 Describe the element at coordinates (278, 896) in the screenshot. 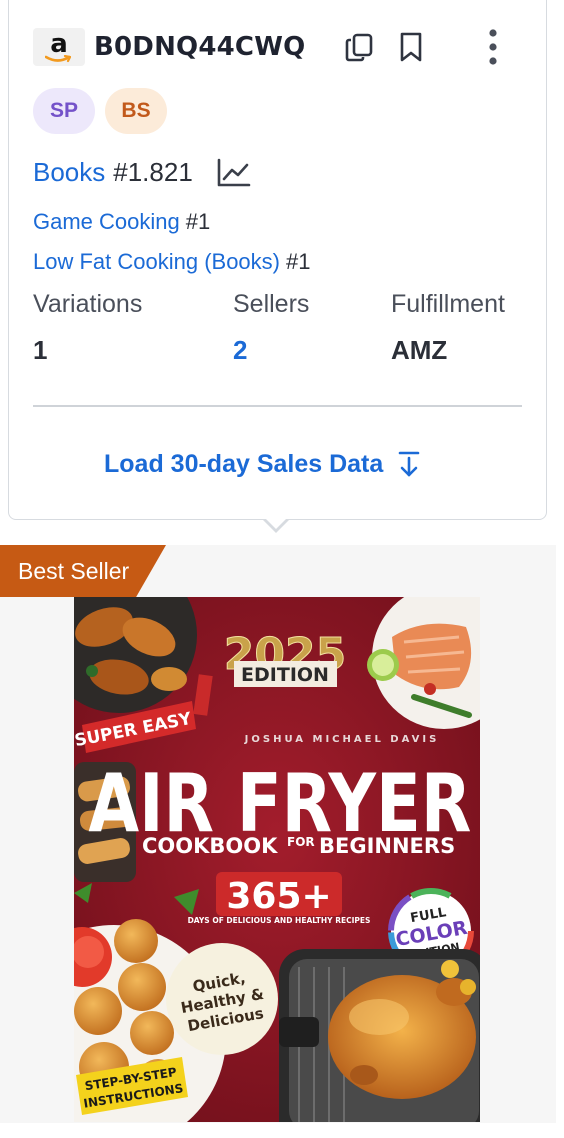

I see `svg-text: 365+` at that location.